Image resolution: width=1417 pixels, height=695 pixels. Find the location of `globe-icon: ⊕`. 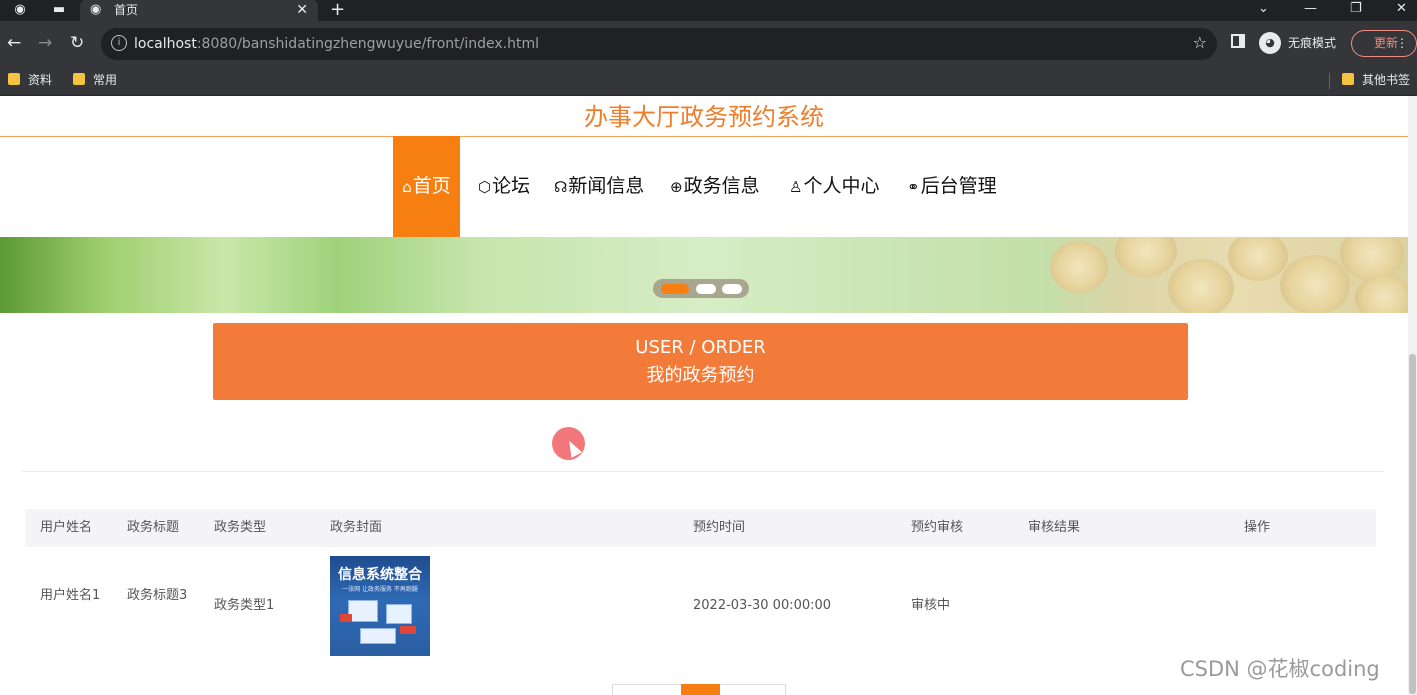

globe-icon: ⊕ is located at coordinates (676, 187).